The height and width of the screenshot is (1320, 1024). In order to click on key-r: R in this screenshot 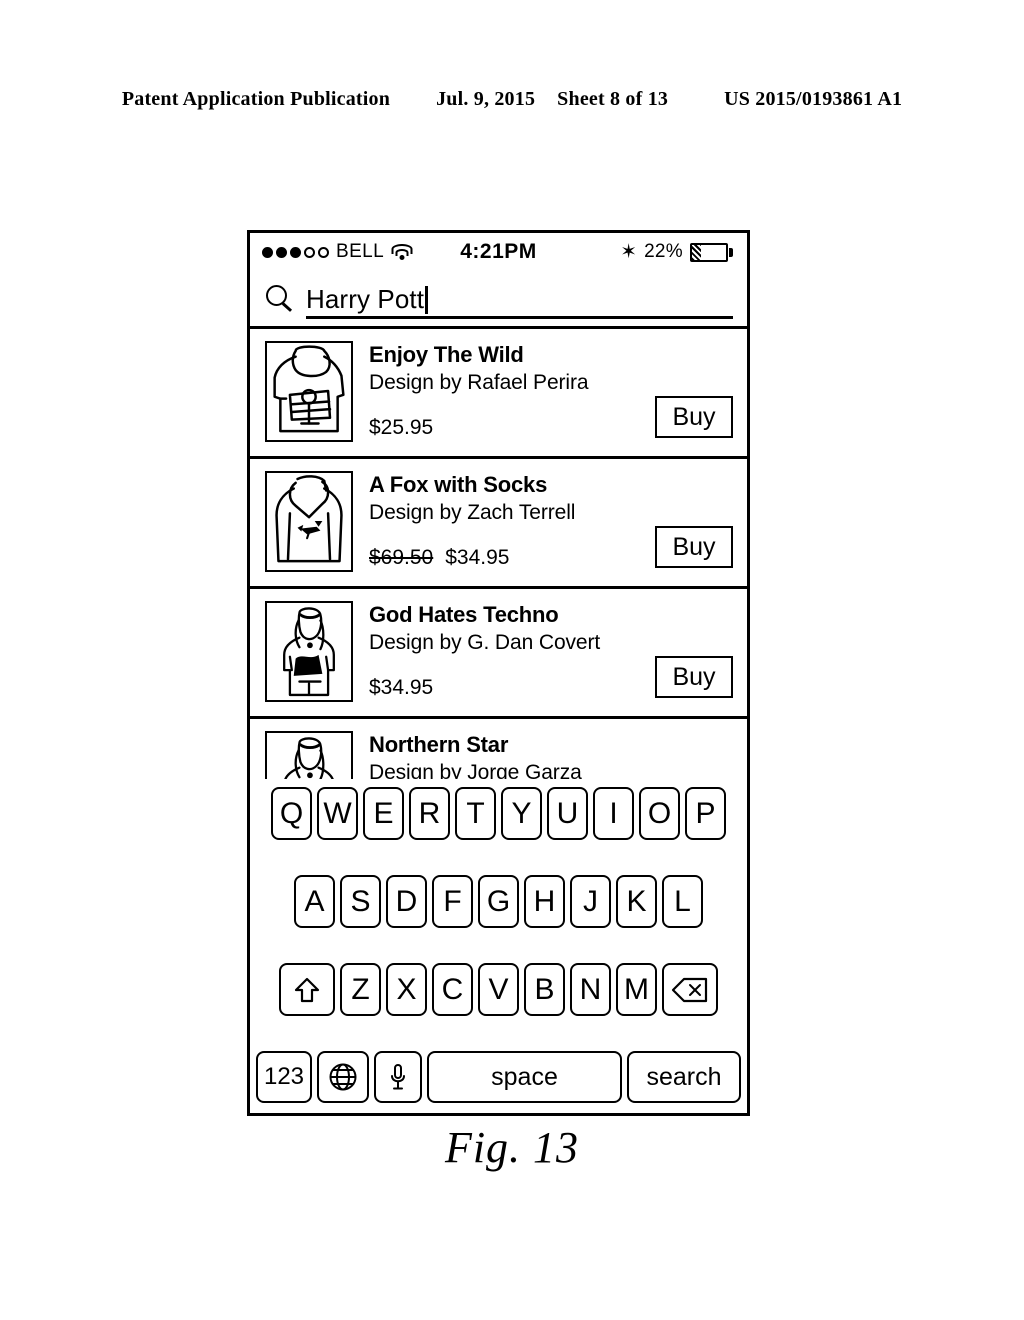, I will do `click(429, 813)`.